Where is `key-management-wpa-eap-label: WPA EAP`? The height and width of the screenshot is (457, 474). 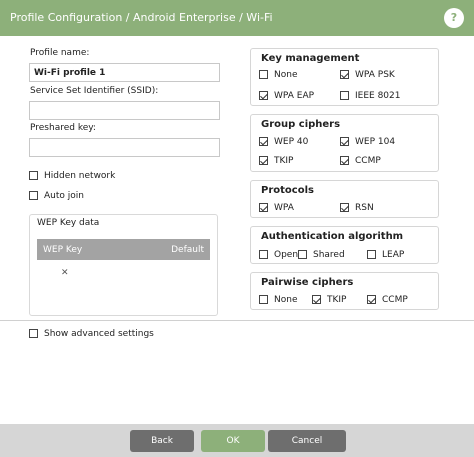 key-management-wpa-eap-label: WPA EAP is located at coordinates (294, 96).